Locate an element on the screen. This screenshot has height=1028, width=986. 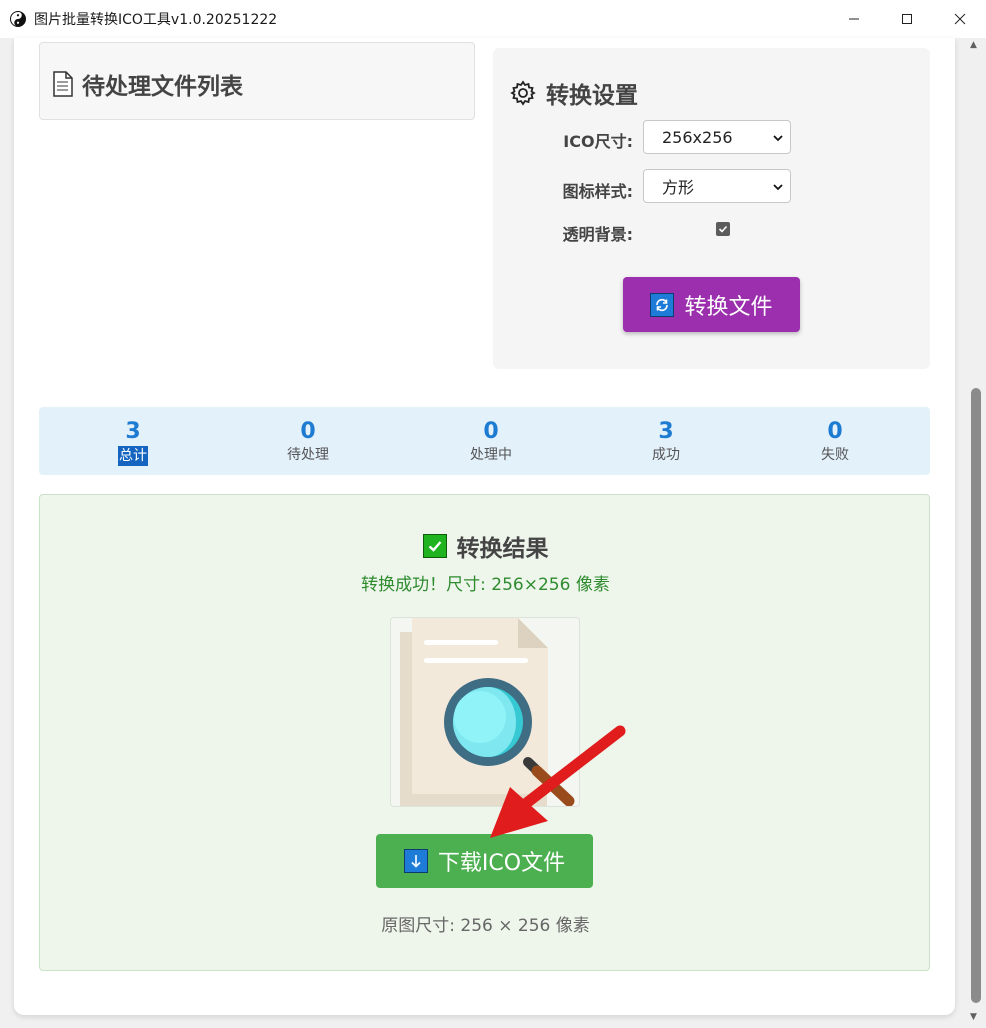
result-title: 转换结果 is located at coordinates (502, 549).